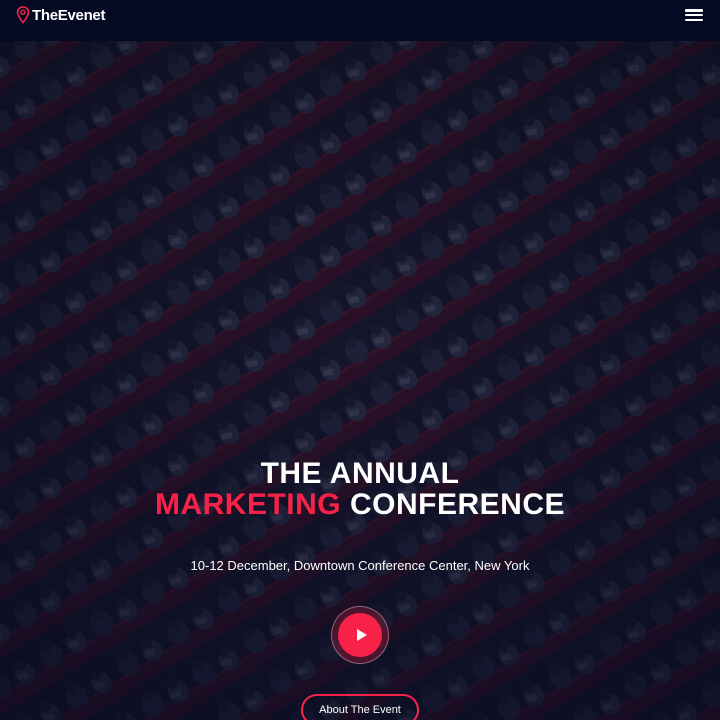  I want to click on hero-title-line-2: MARKETING CONFERENCE, so click(360, 505).